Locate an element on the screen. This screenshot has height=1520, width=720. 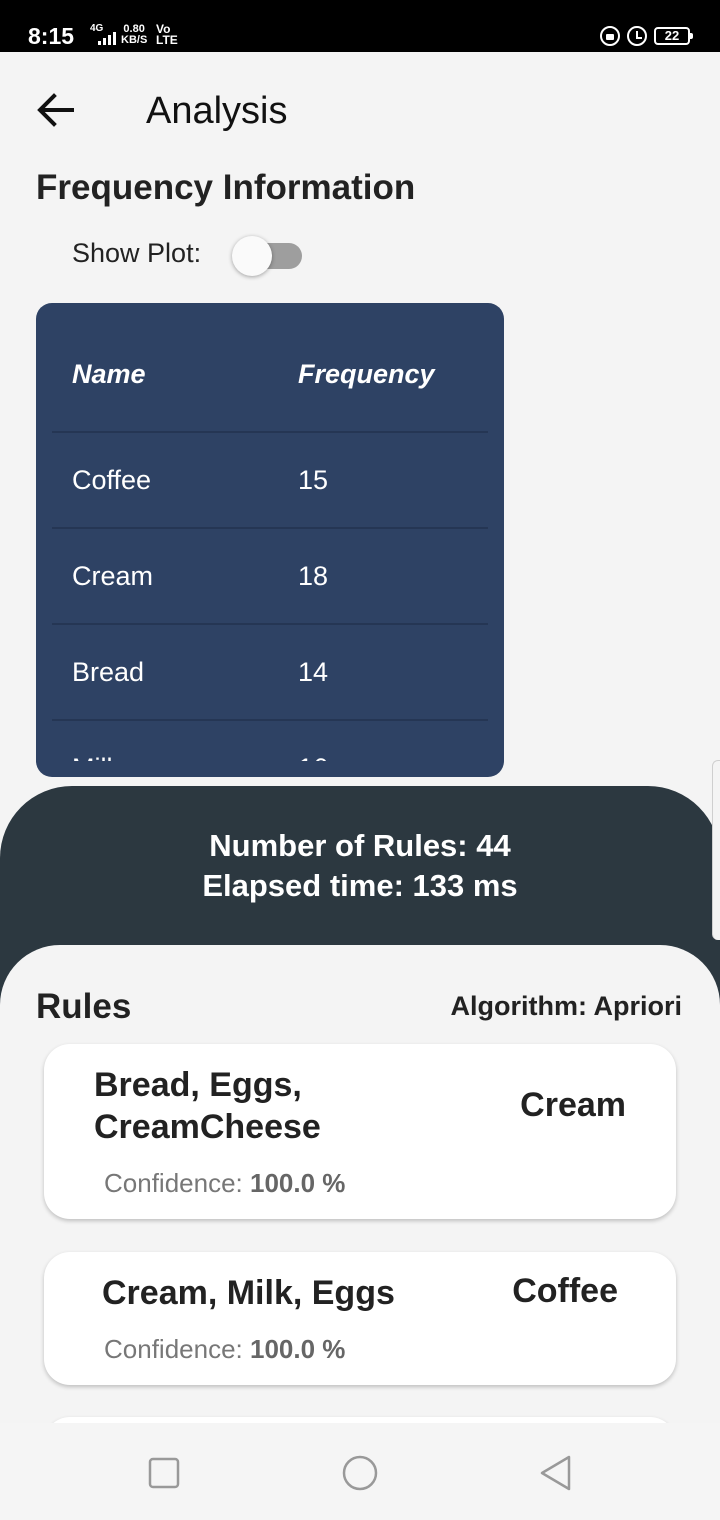
table-body: Coffee 15 Cream 18 Bread 14 Milk 16 is located at coordinates (270, 596).